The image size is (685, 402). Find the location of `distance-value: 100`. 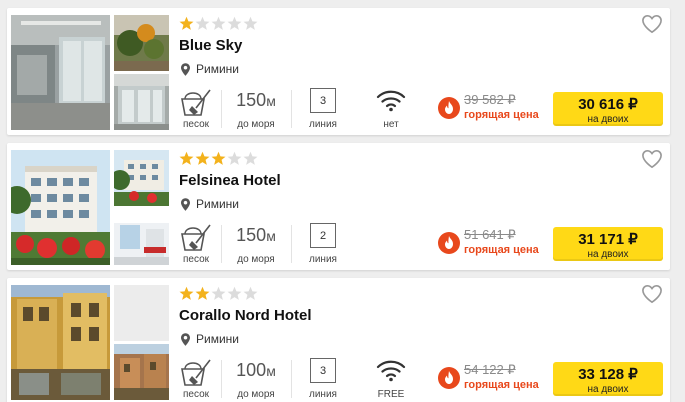

distance-value: 100 is located at coordinates (251, 370).